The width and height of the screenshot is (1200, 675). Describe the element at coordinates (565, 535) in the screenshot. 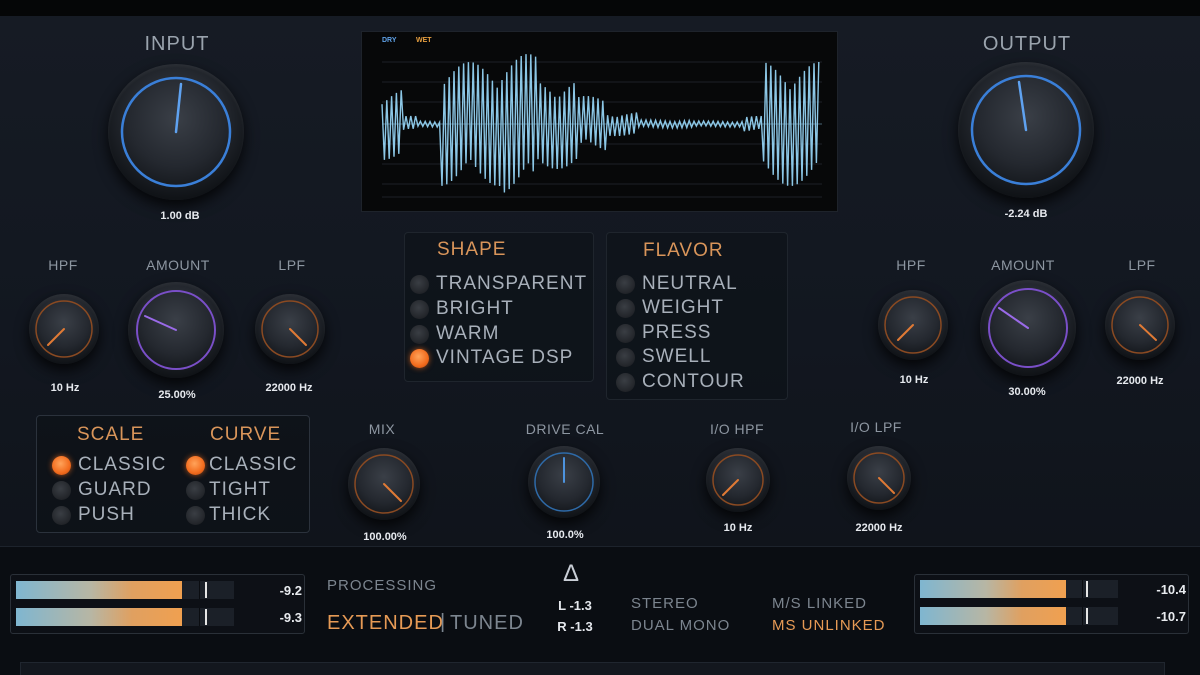

I see `drive-cal-value: 100.0%` at that location.